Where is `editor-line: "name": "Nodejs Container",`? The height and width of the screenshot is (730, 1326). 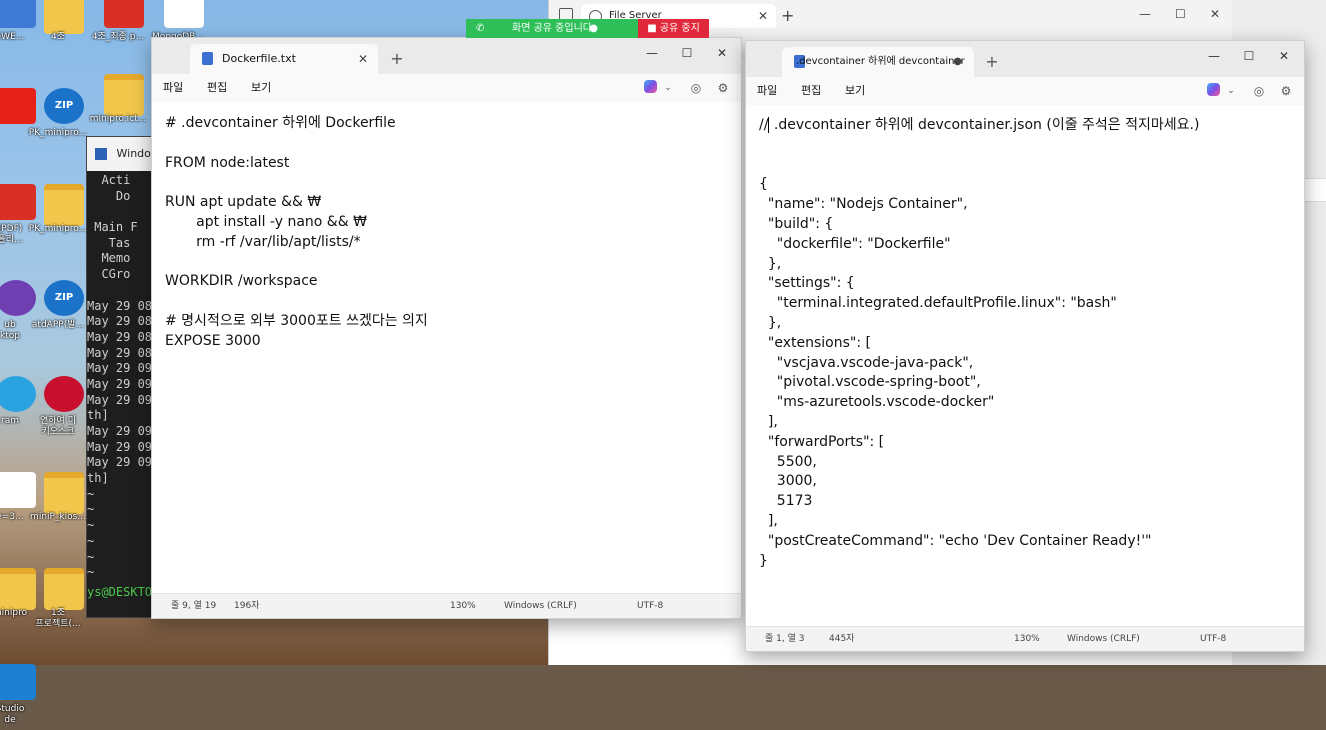
editor-line: "name": "Nodejs Container", is located at coordinates (863, 204).